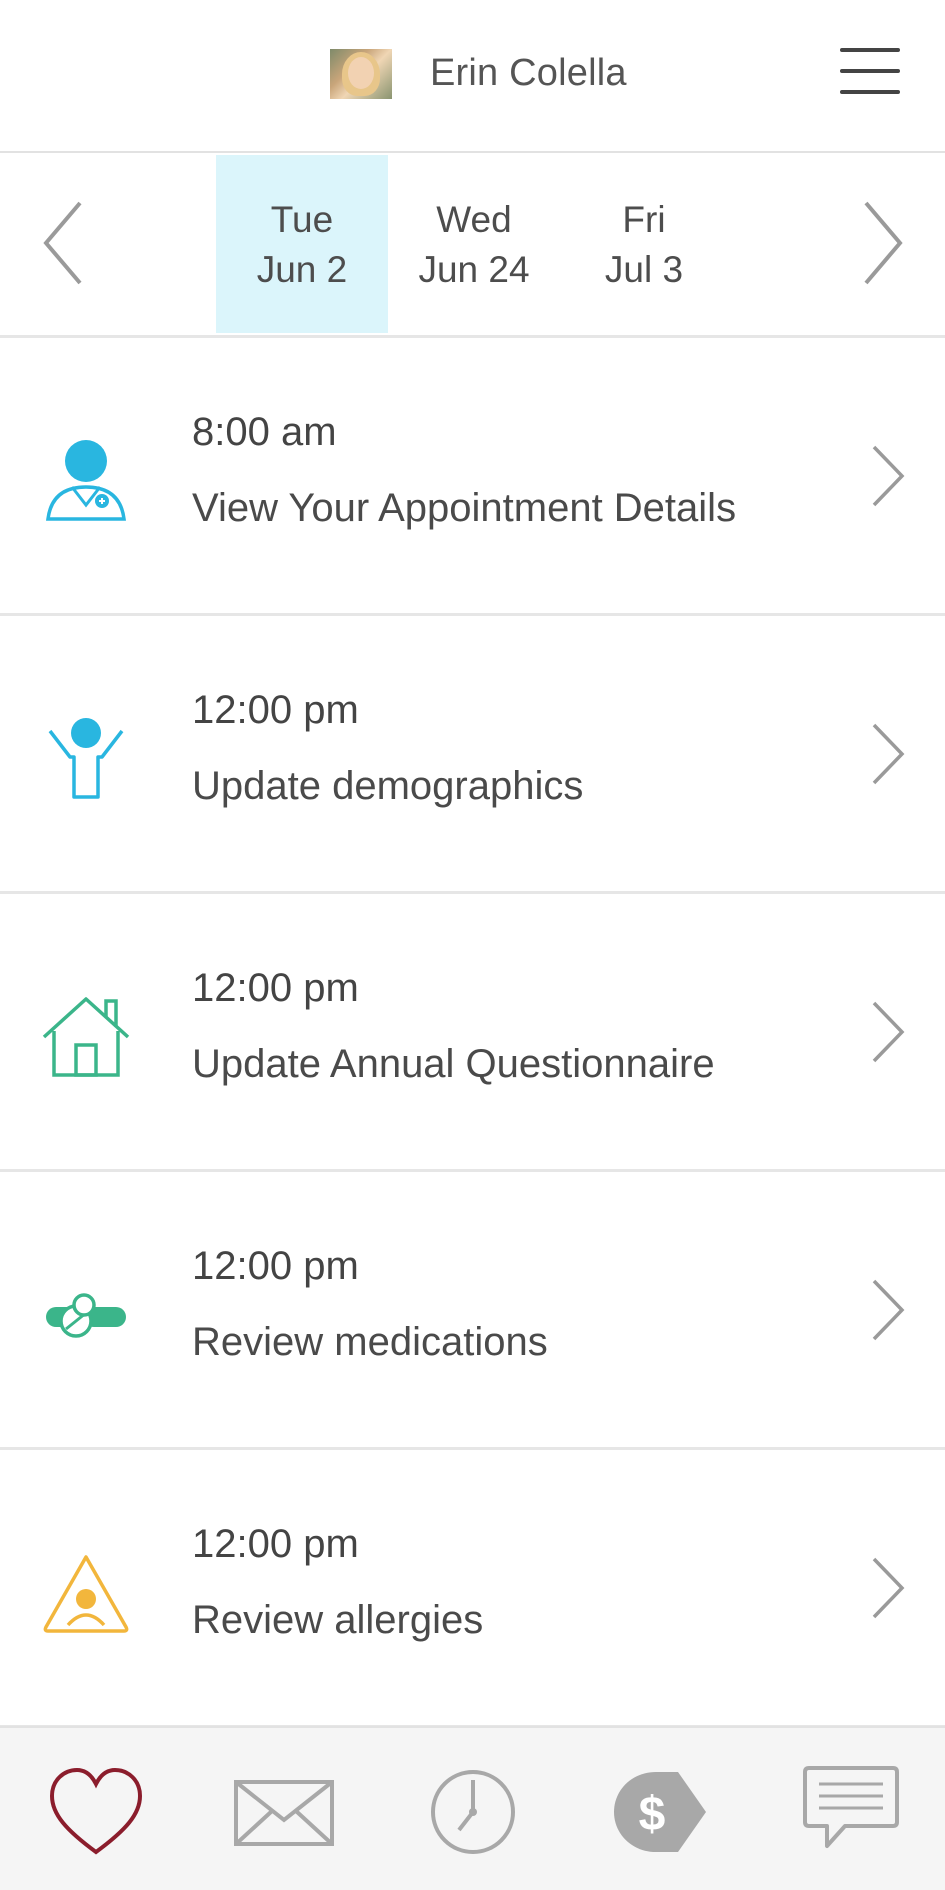 This screenshot has height=1890, width=945. What do you see at coordinates (472, 755) in the screenshot?
I see `task-item-demographics: 12:00 pm Update demographics` at bounding box center [472, 755].